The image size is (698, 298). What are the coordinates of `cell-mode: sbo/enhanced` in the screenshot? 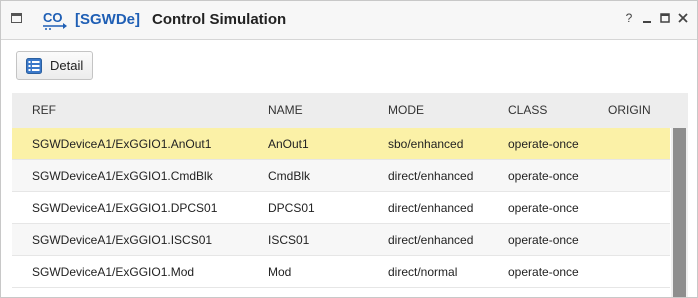 It's located at (426, 144).